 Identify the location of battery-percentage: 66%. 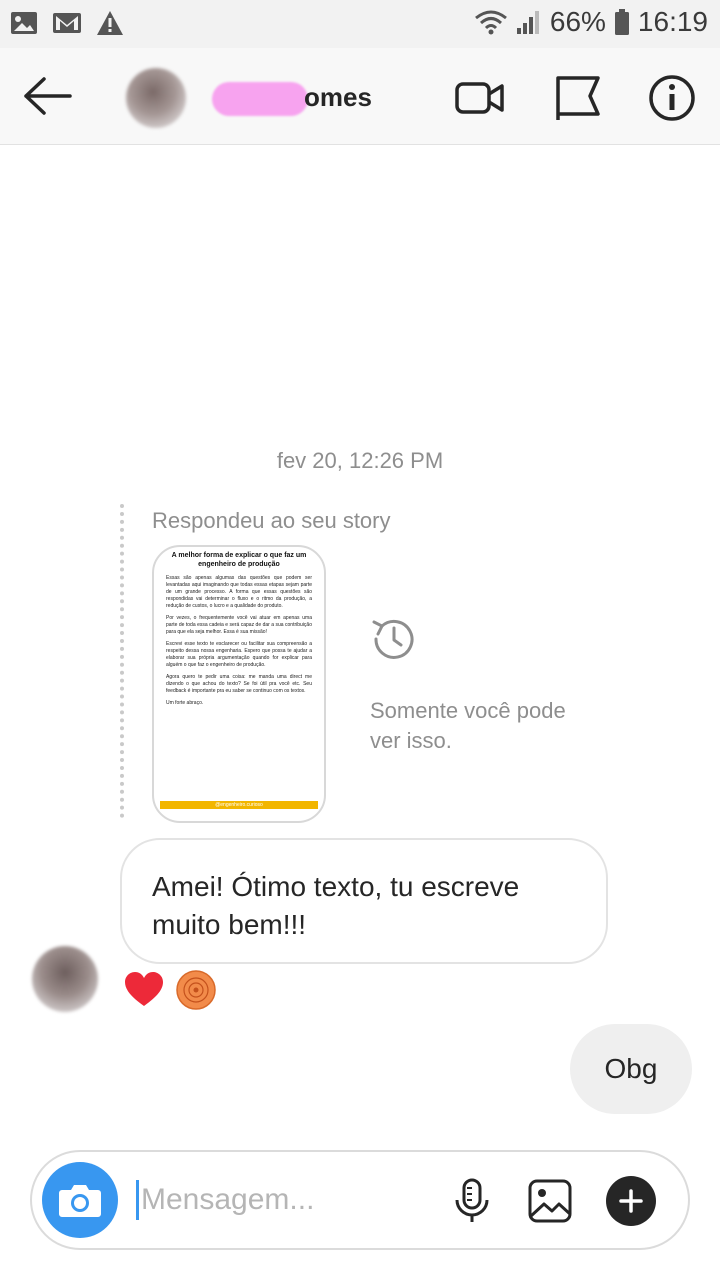
(577, 21).